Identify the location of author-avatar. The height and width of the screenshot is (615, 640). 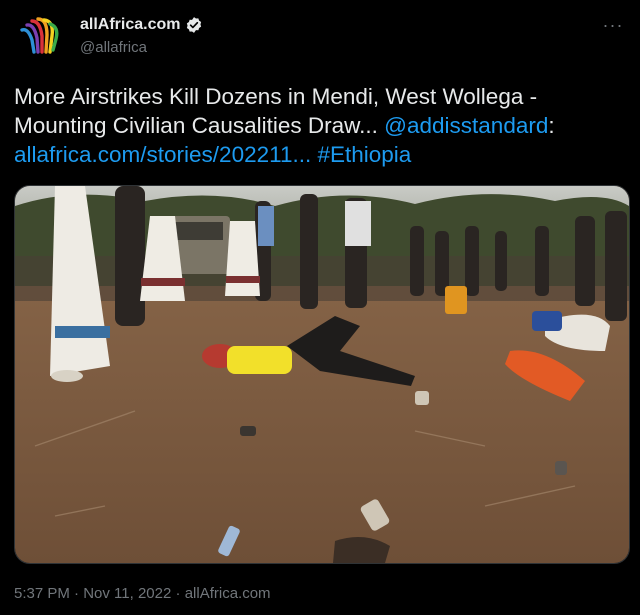
(40, 36).